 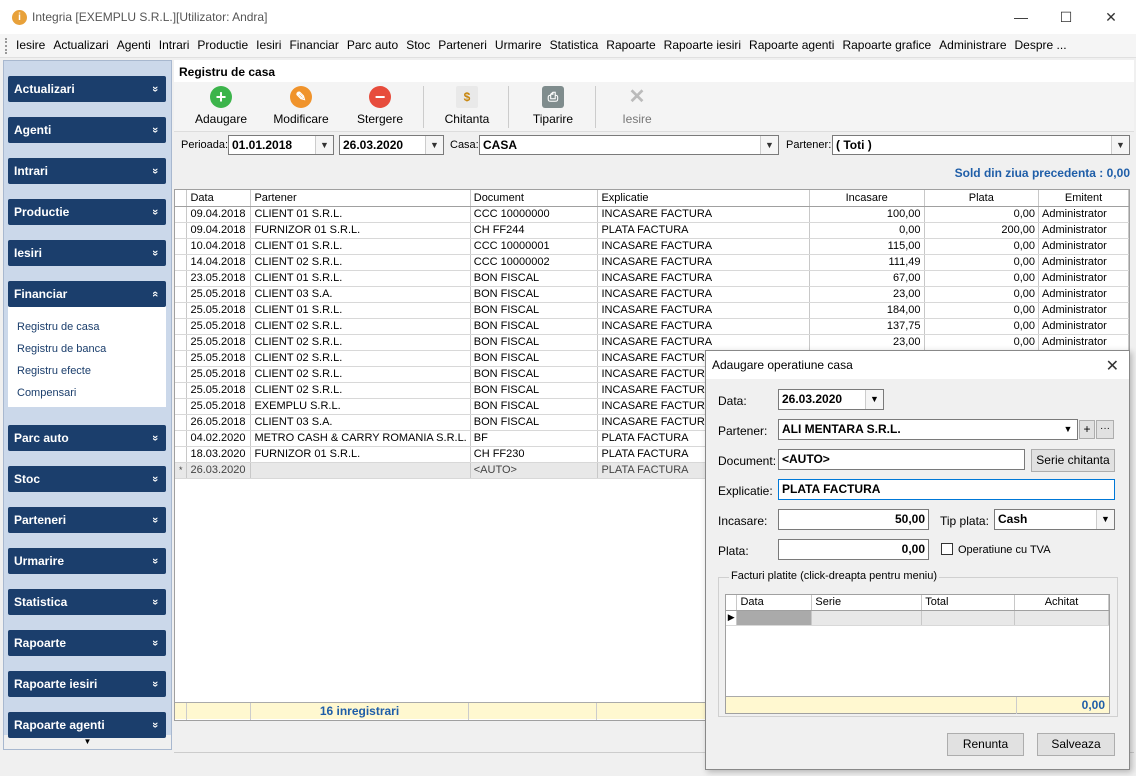 I want to click on sidebar-section-agenti: Agenti », so click(x=87, y=130).